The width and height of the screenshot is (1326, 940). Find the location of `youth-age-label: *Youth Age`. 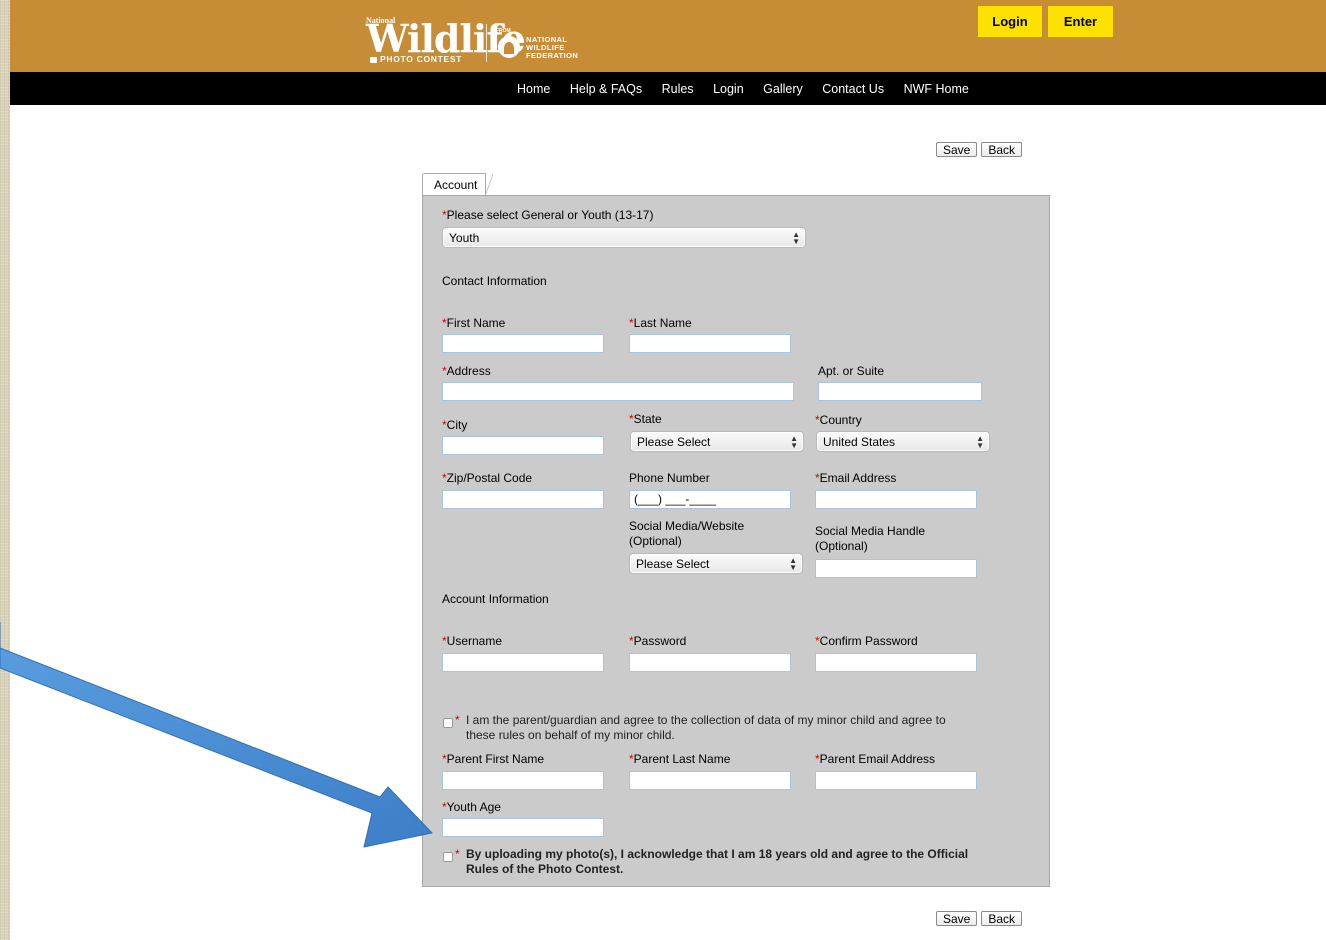

youth-age-label: *Youth Age is located at coordinates (471, 807).